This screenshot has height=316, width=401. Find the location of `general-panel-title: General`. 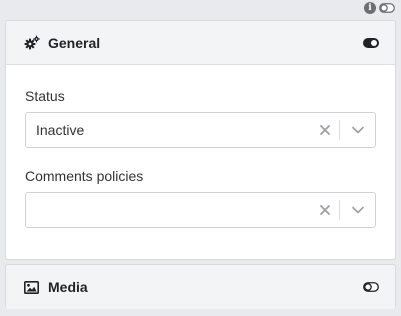

general-panel-title: General is located at coordinates (74, 42).